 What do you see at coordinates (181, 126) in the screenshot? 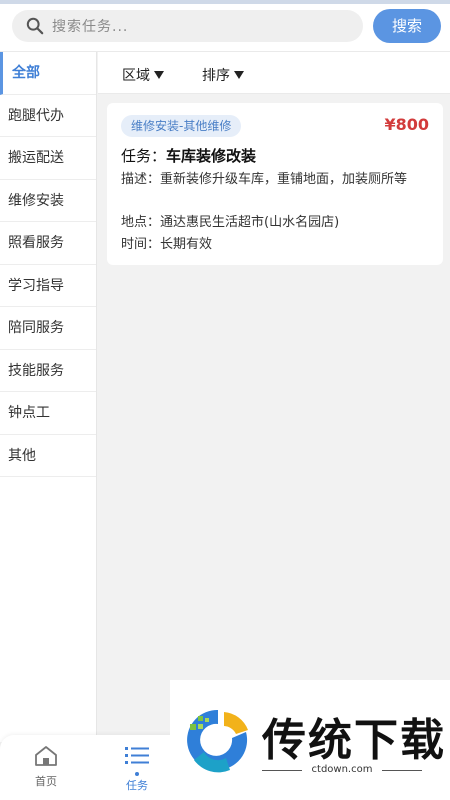
I see `category-tag: 维修安装-其他维修` at bounding box center [181, 126].